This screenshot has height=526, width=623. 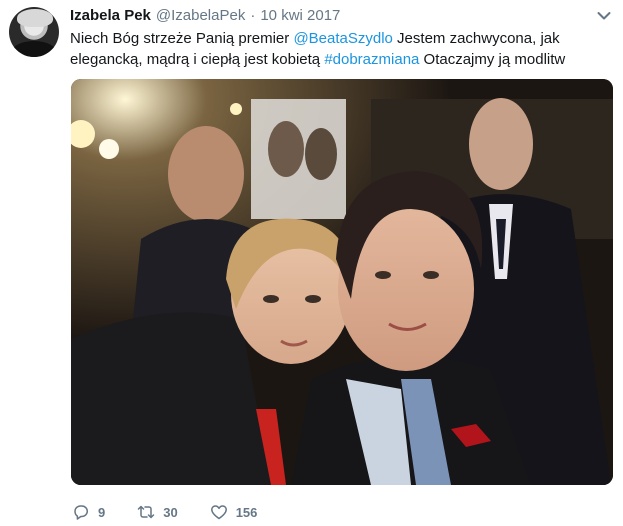 I want to click on avatar, so click(x=34, y=32).